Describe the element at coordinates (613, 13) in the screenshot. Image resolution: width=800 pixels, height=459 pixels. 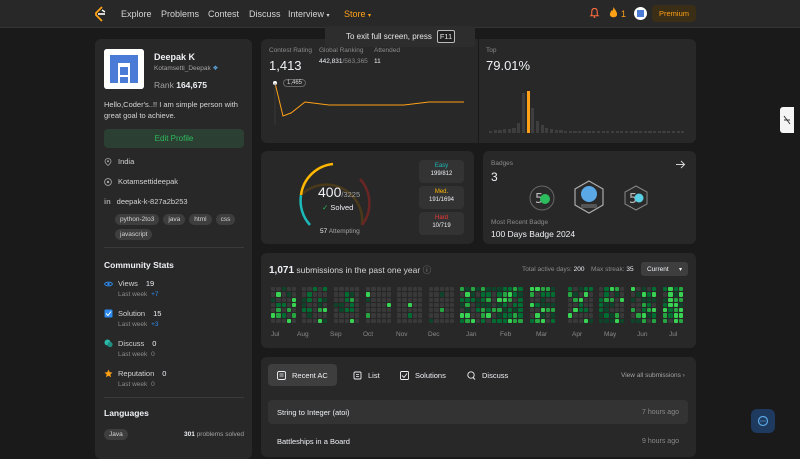
I see `fire-icon` at that location.